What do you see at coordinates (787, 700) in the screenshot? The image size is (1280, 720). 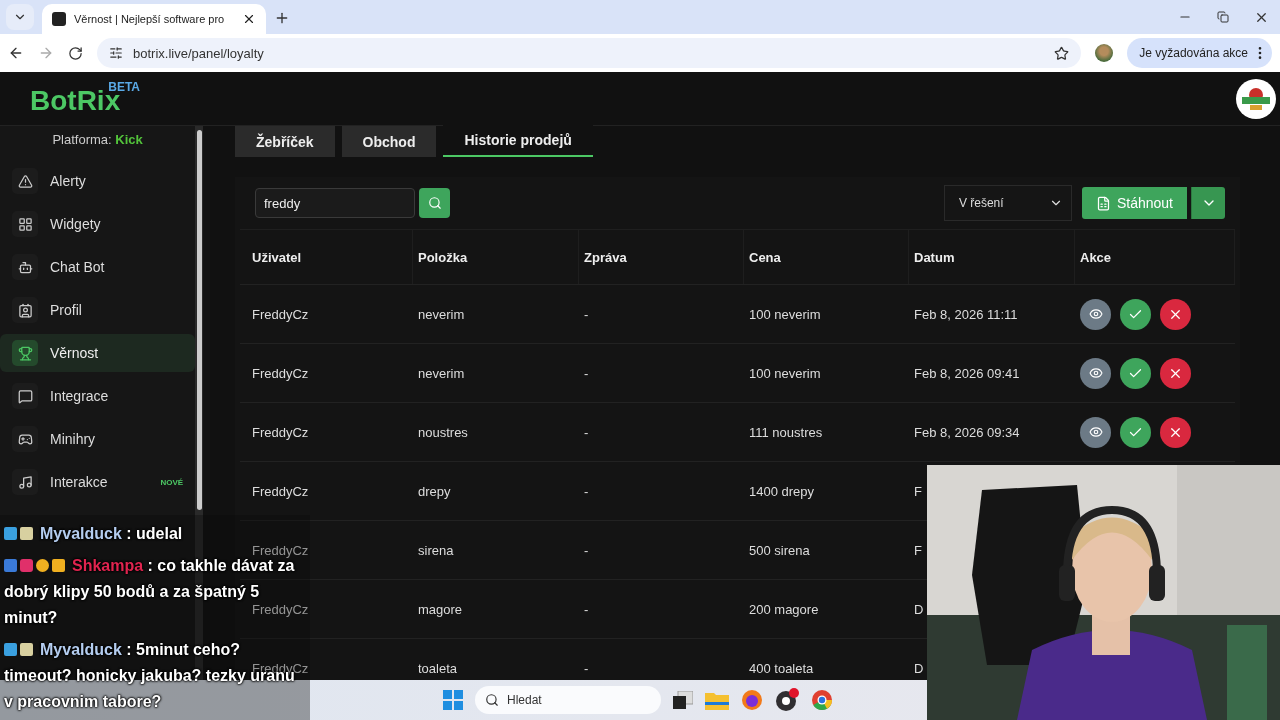 I see `recorder-icon` at bounding box center [787, 700].